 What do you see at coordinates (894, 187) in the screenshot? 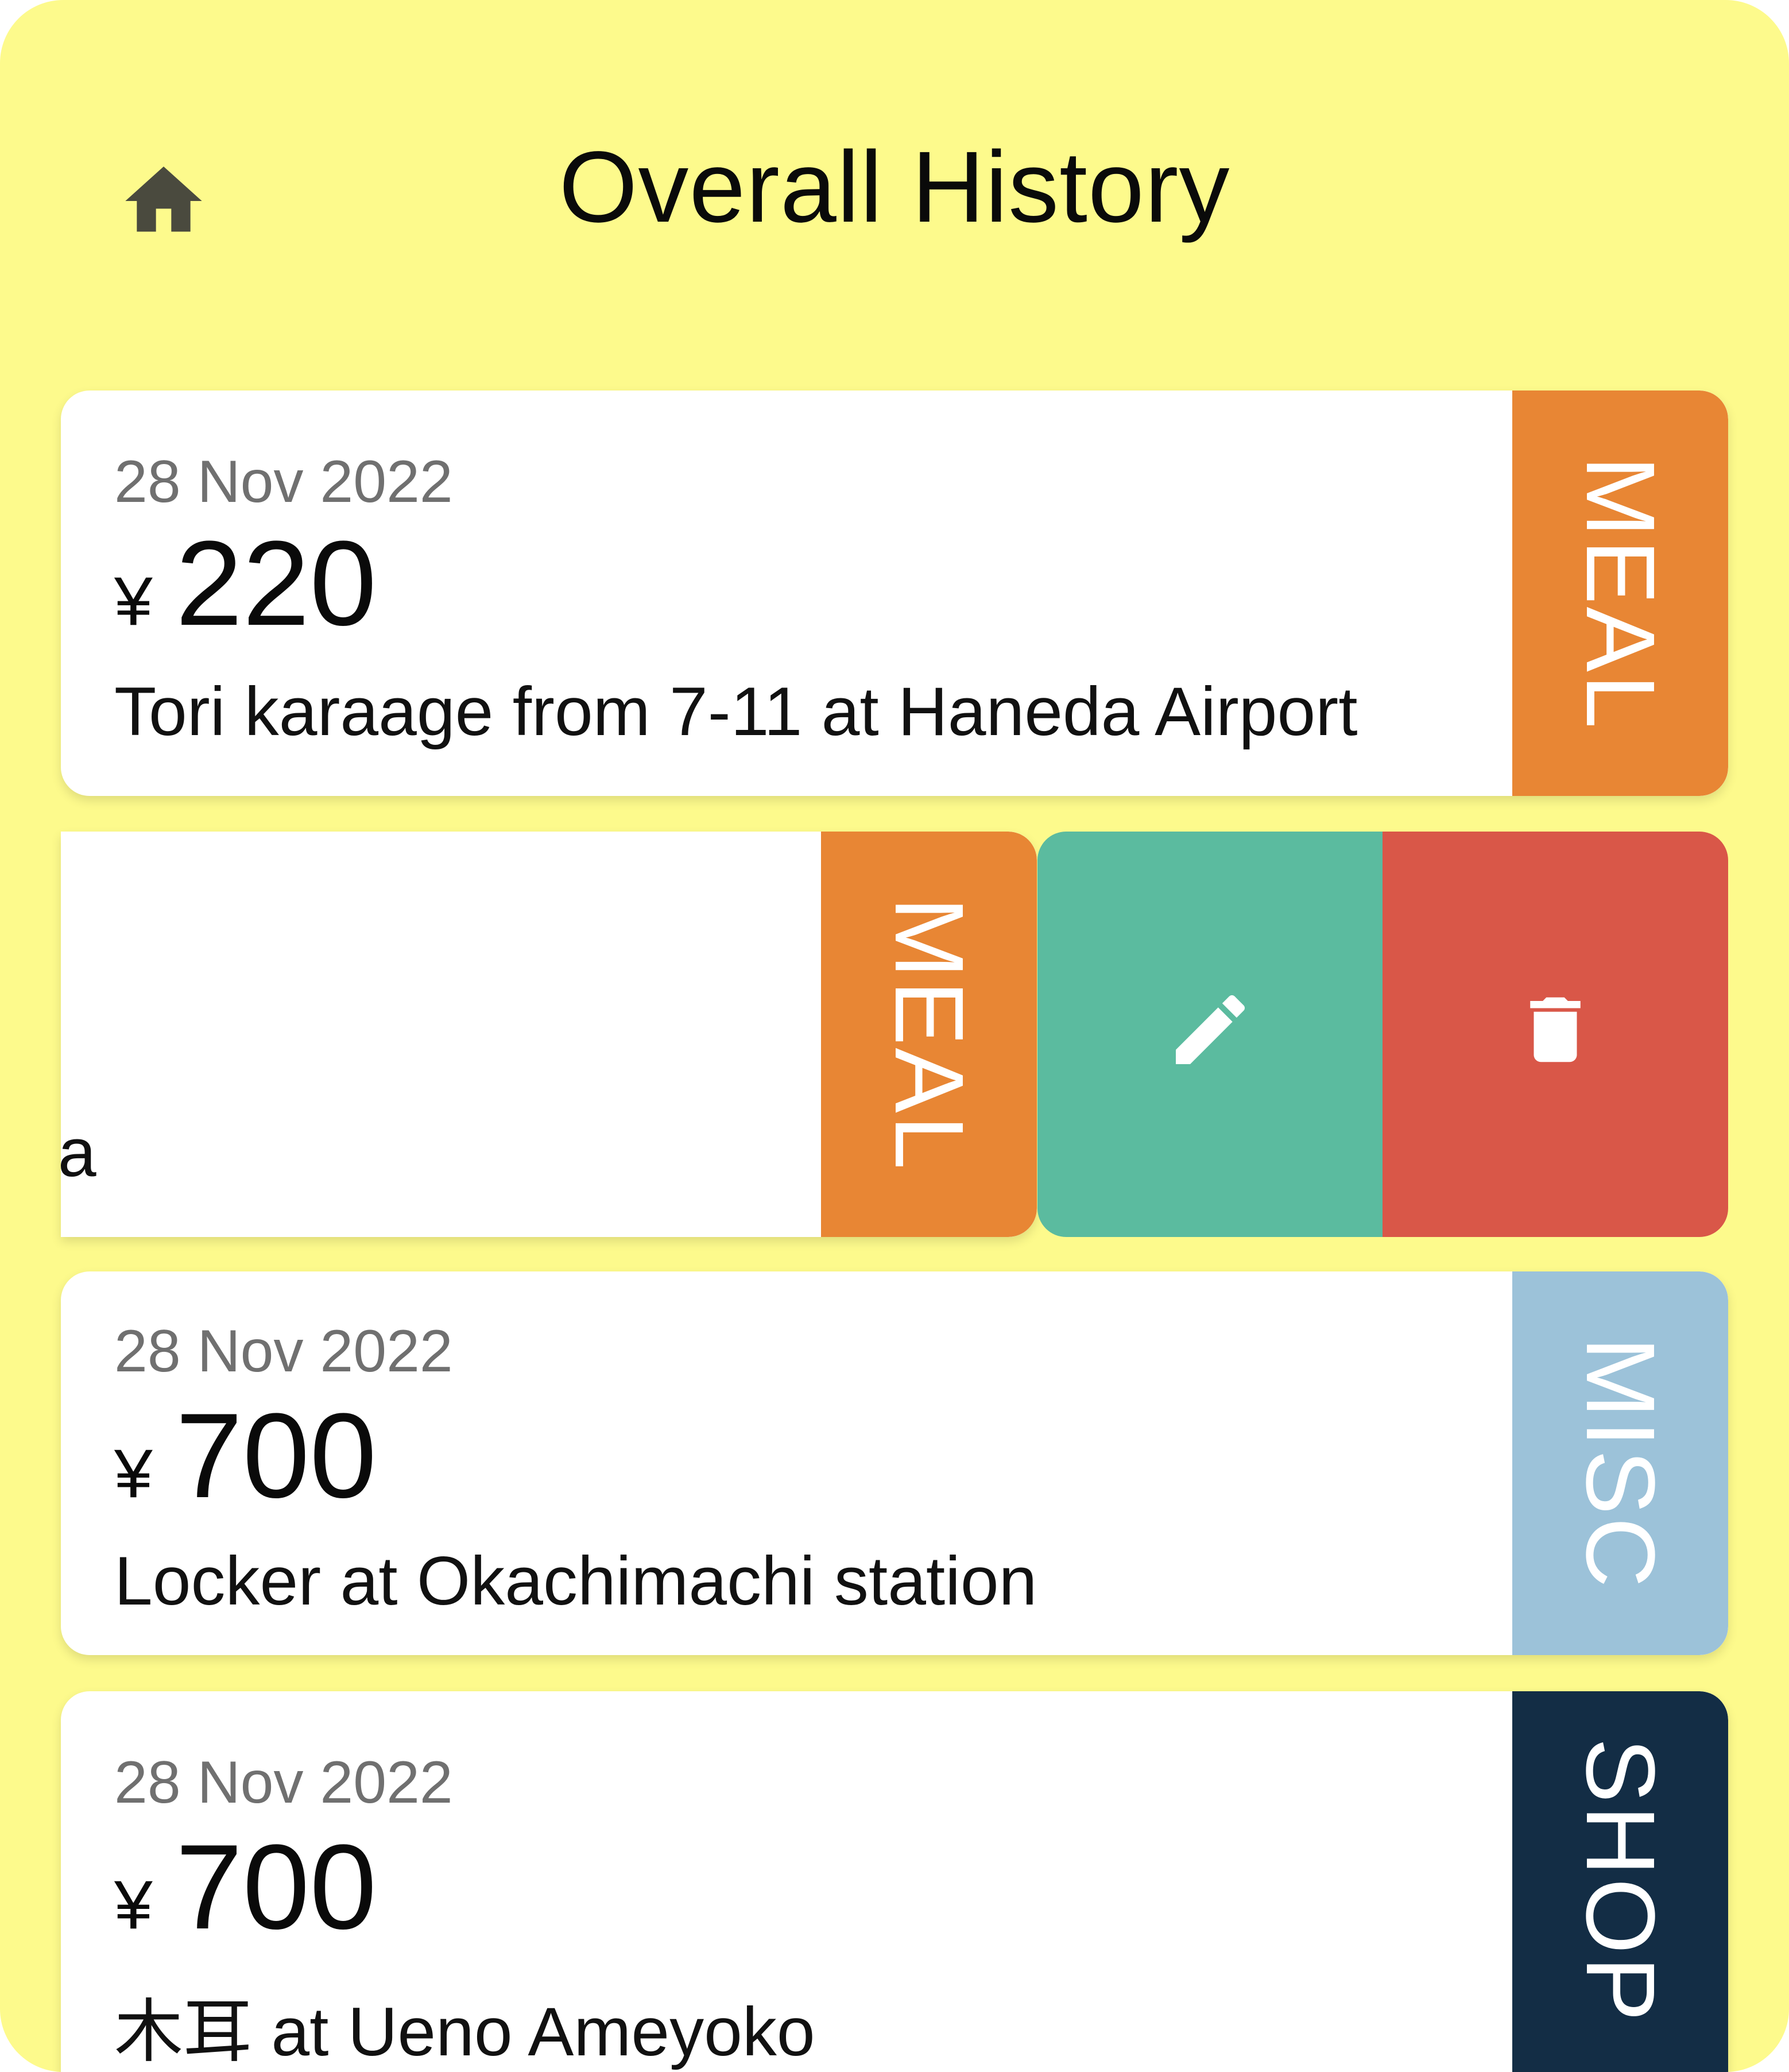
I see `page-title: Overall History` at bounding box center [894, 187].